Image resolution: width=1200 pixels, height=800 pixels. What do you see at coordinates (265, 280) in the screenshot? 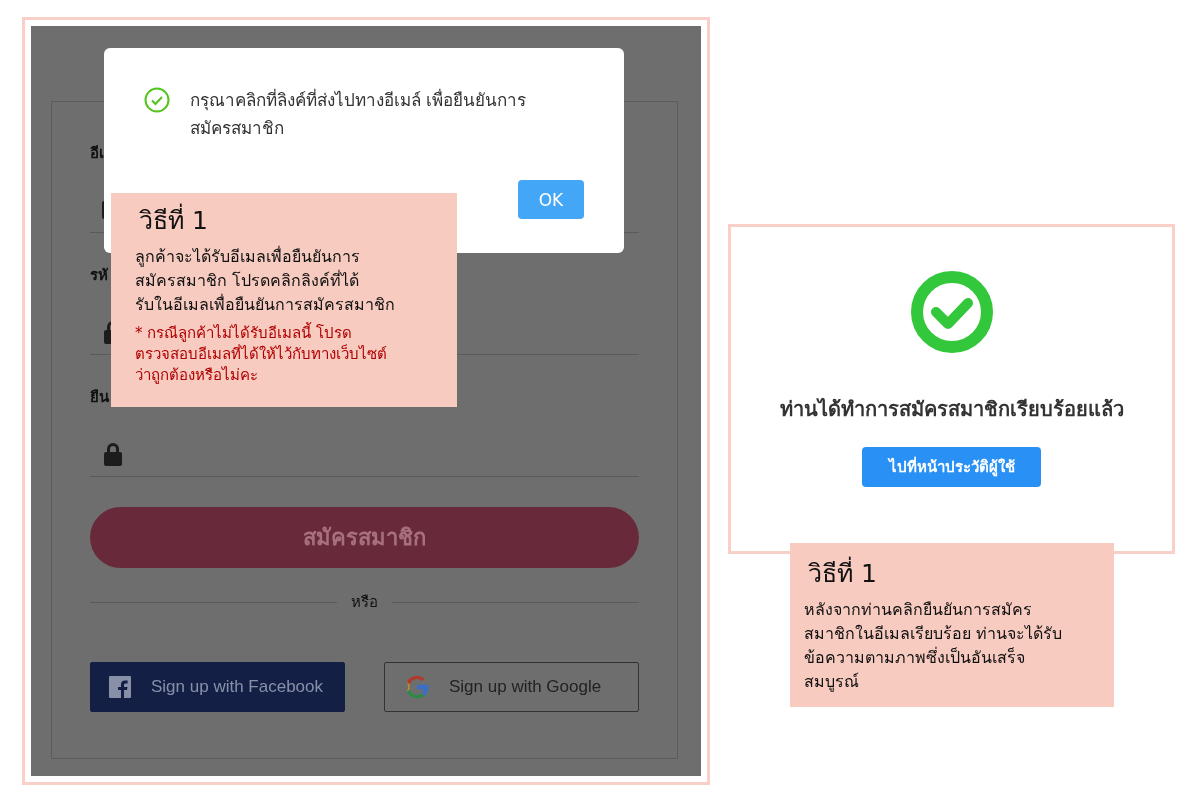
I see `note-text: ลูกค้าจะได้รับอีเมลเพื่อยืนยันการ สมัครสมาชิก โปรดคลิกลิงค์ที่ได้ รับในอีเมลเพื่อยืนยันการสมัครสมาชิก` at bounding box center [265, 280].